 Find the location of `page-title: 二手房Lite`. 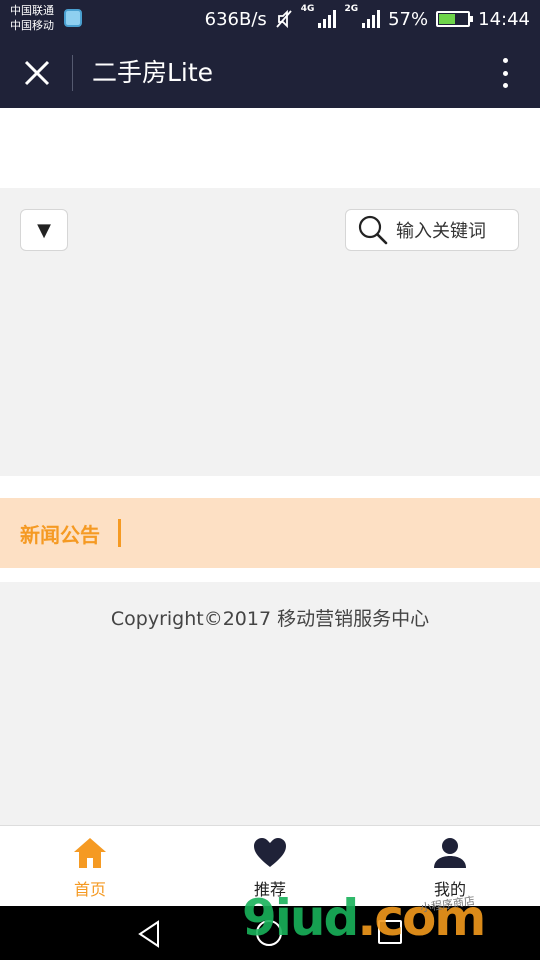

page-title: 二手房Lite is located at coordinates (153, 72).